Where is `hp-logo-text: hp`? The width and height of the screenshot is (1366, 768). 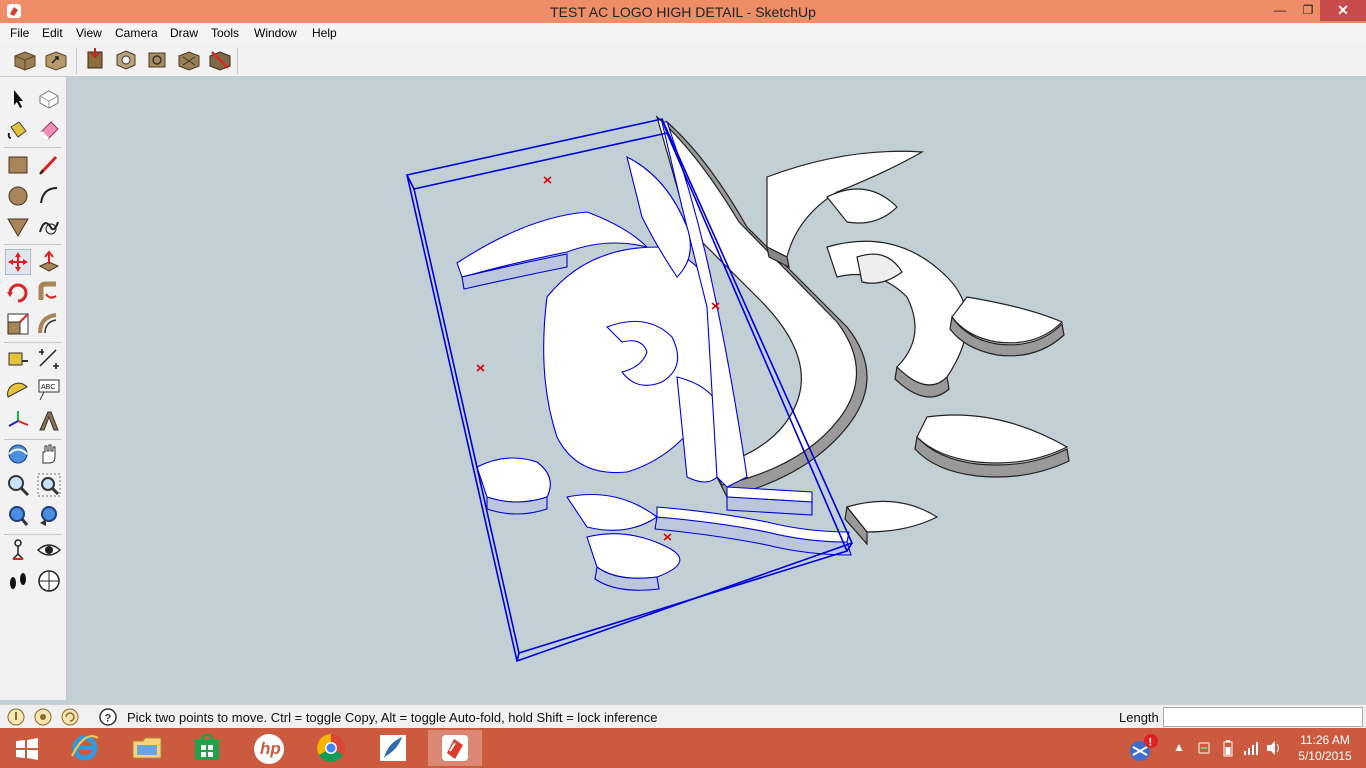
hp-logo-text: hp is located at coordinates (270, 748).